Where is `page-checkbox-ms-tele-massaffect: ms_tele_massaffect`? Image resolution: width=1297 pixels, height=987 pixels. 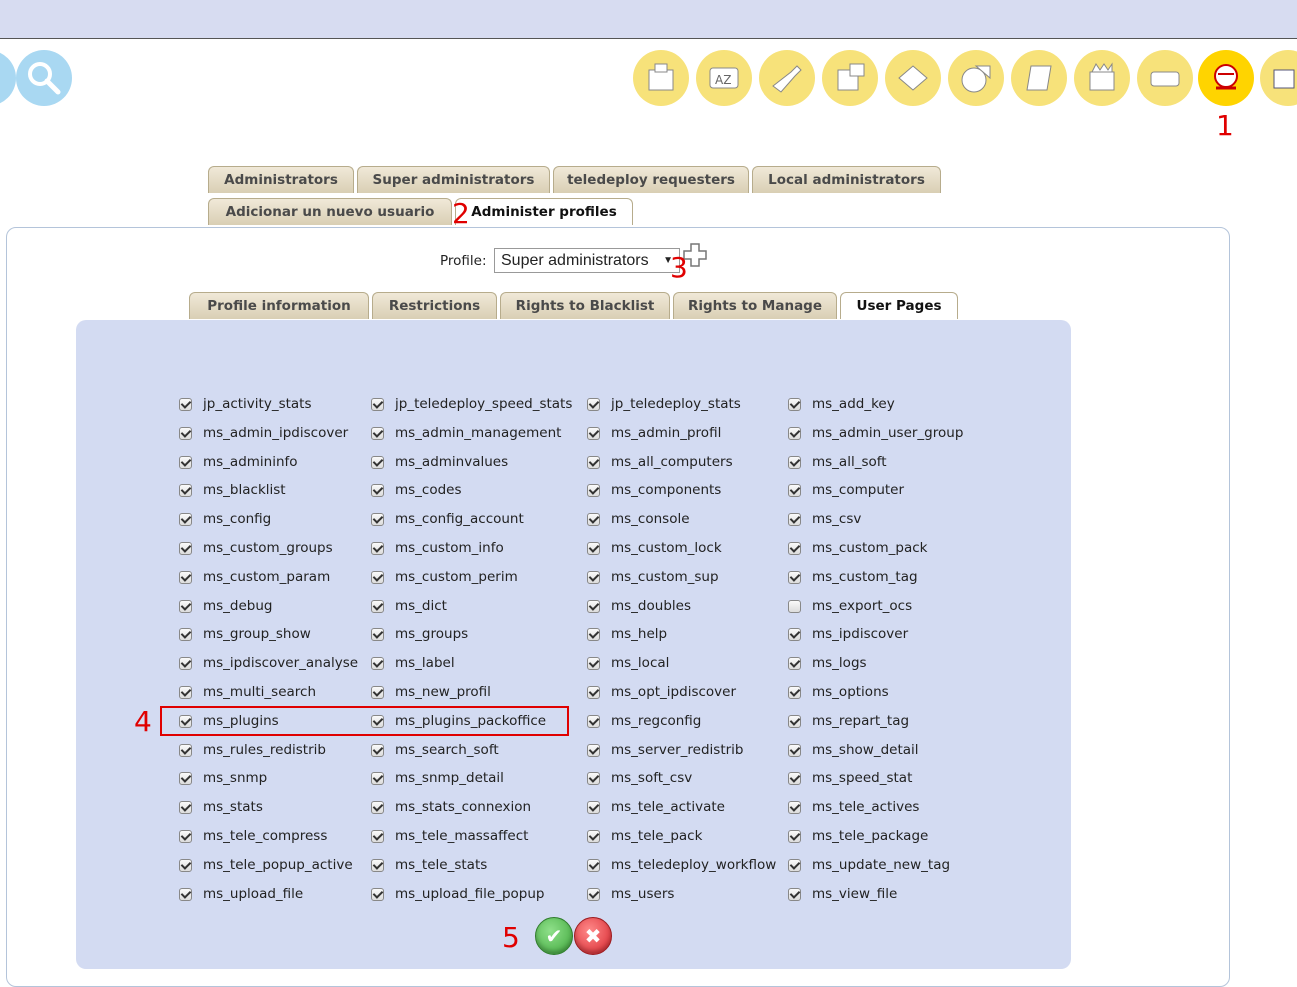 page-checkbox-ms-tele-massaffect: ms_tele_massaffect is located at coordinates (449, 836).